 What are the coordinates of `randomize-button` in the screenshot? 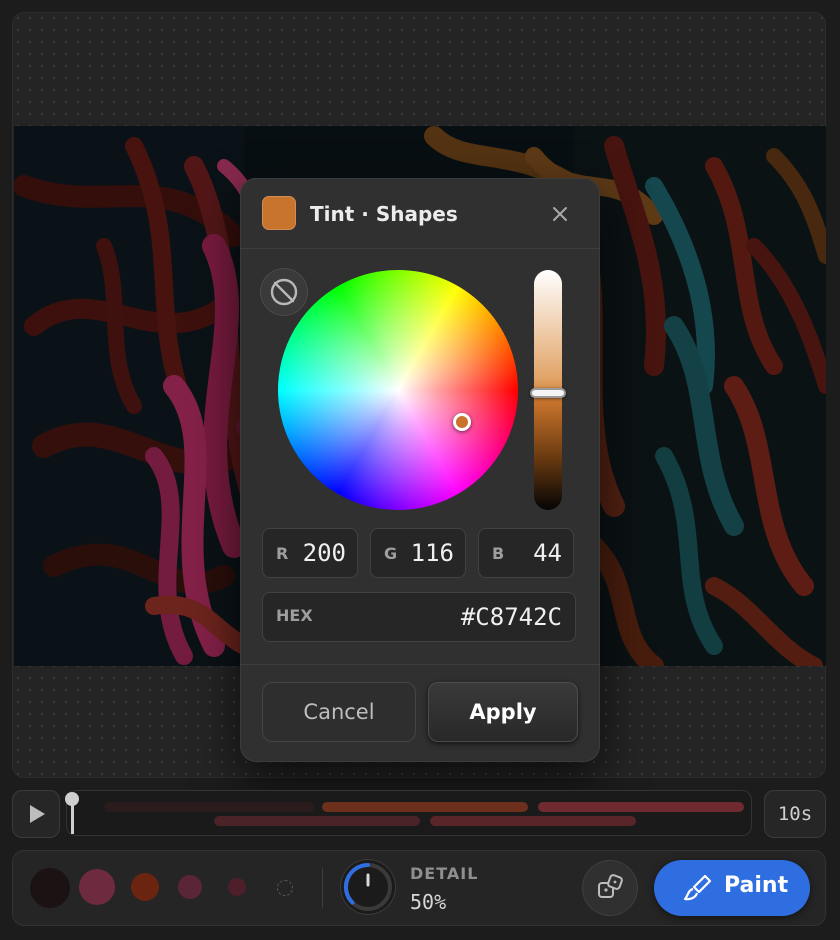 It's located at (610, 888).